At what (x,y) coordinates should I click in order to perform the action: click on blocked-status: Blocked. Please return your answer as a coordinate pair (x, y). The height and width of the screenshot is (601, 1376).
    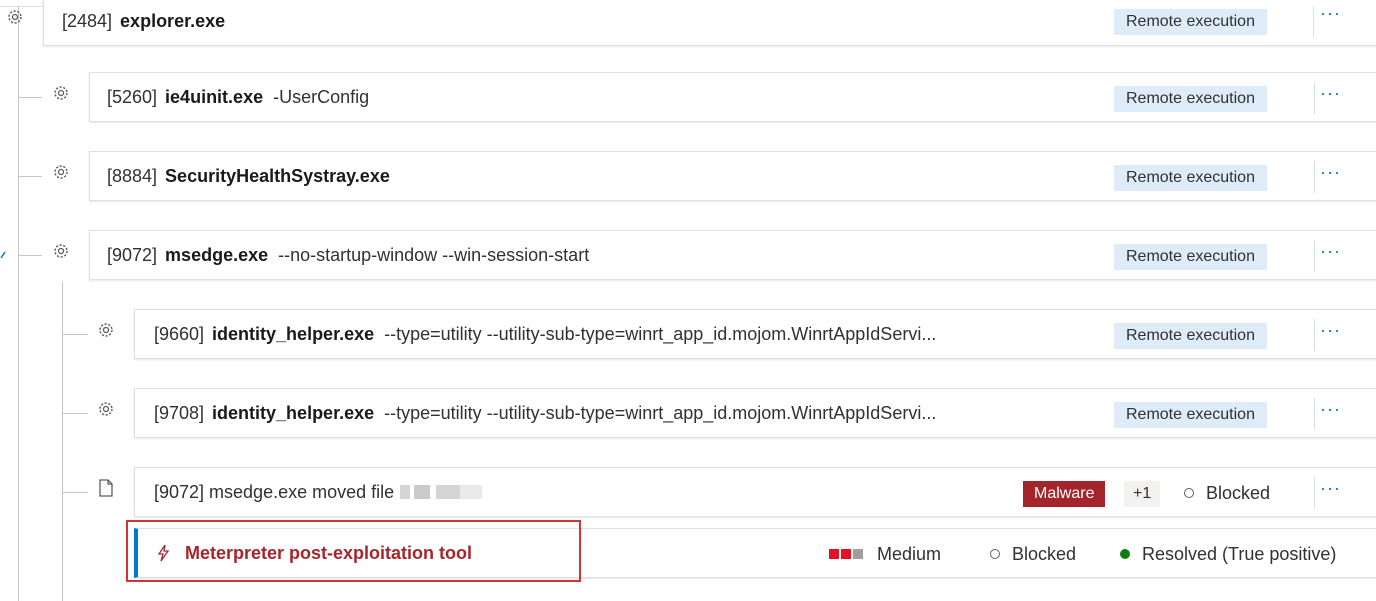
    Looking at the image, I should click on (1227, 493).